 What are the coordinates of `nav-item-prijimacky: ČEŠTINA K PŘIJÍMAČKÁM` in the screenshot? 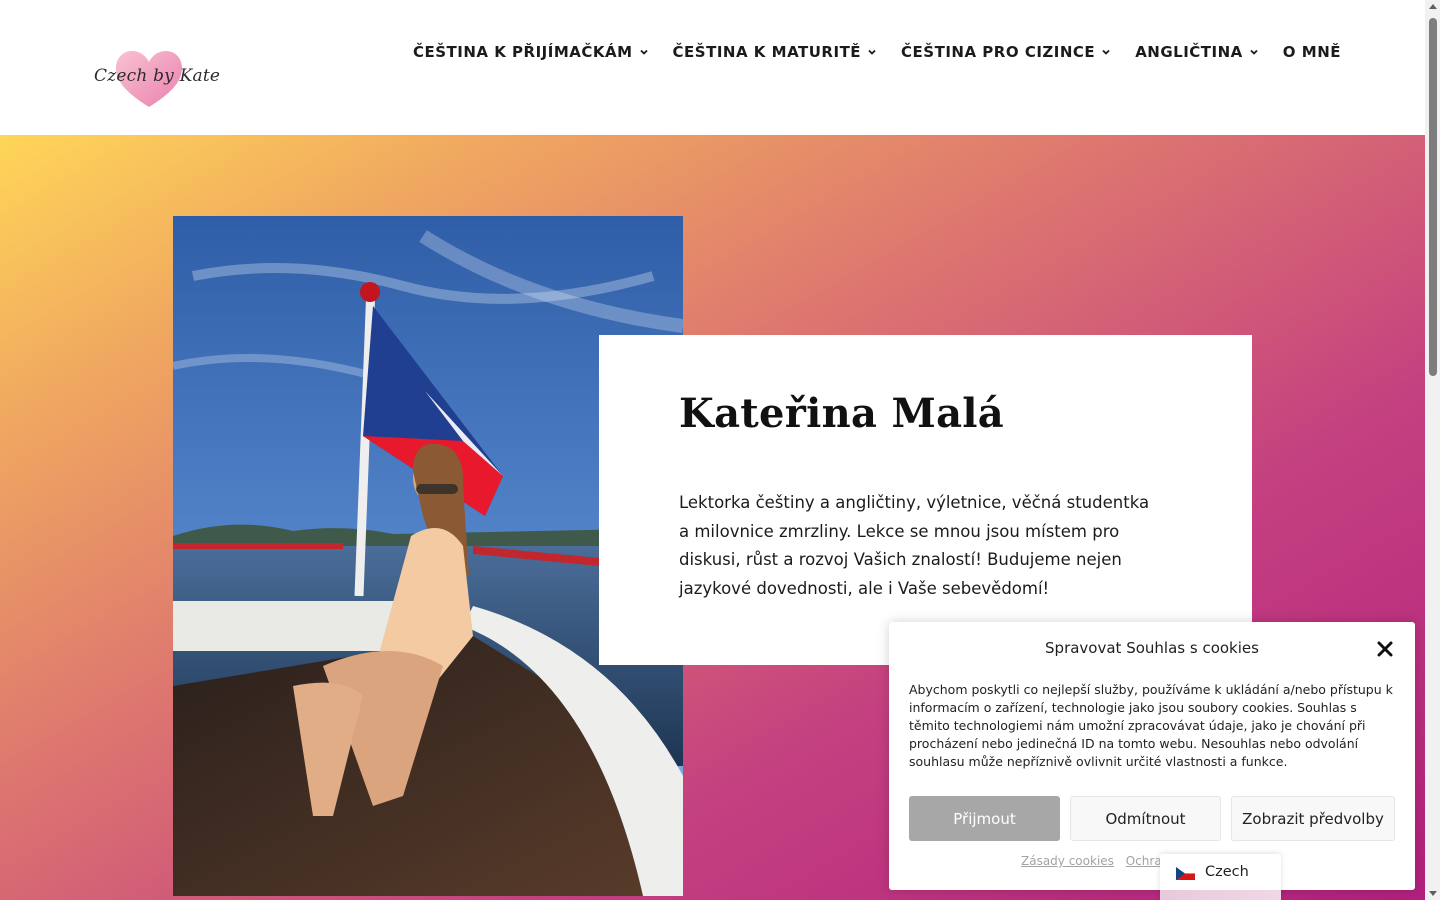 It's located at (531, 52).